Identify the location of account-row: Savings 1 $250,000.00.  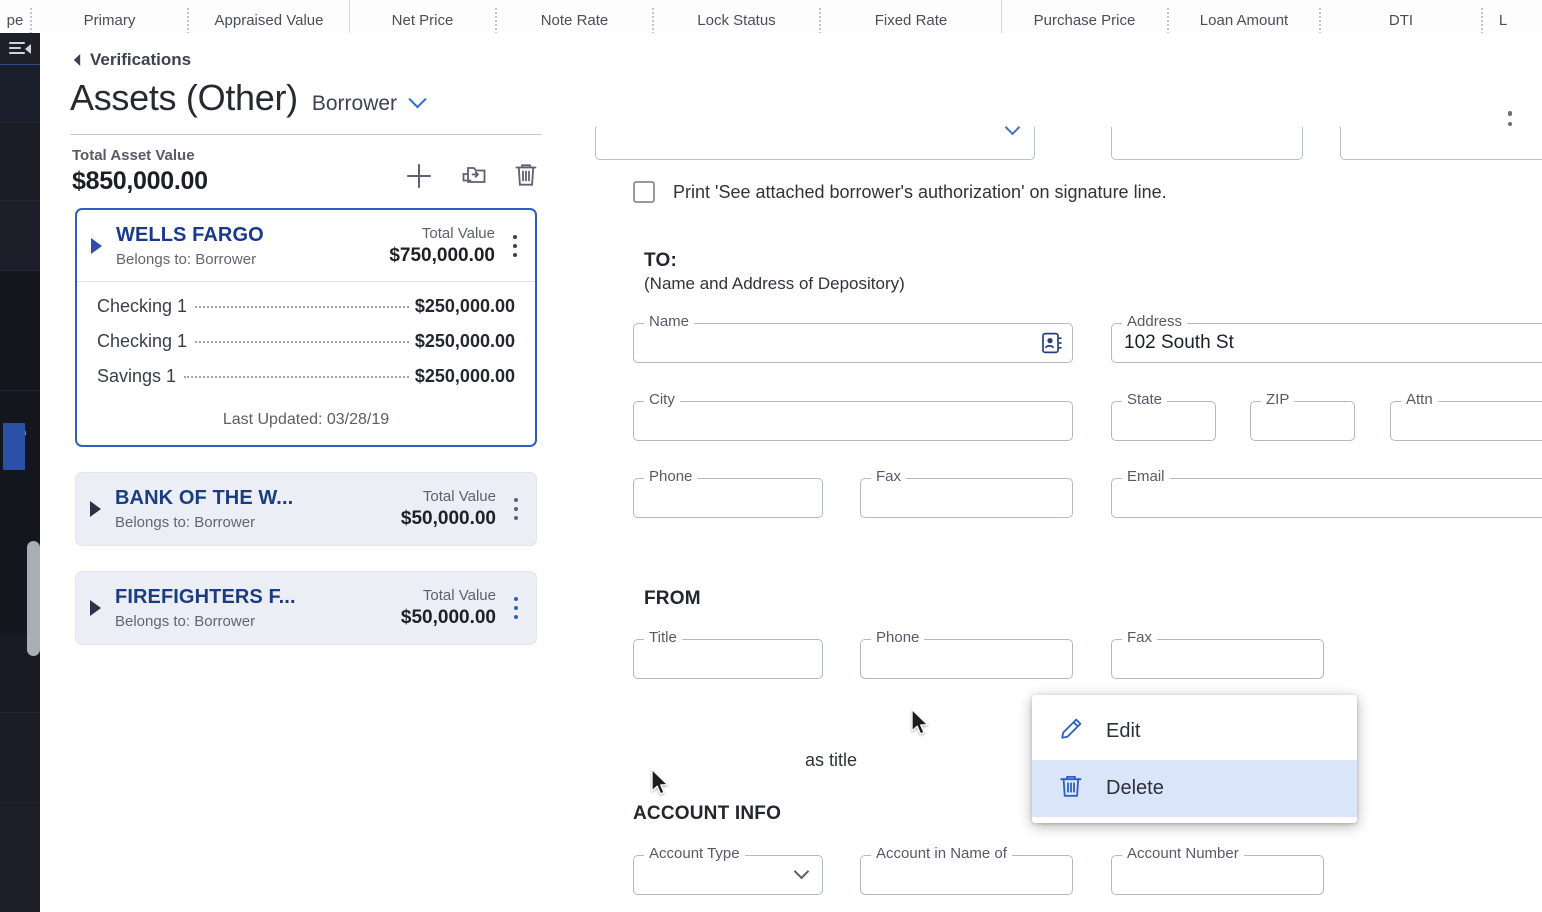
(306, 376).